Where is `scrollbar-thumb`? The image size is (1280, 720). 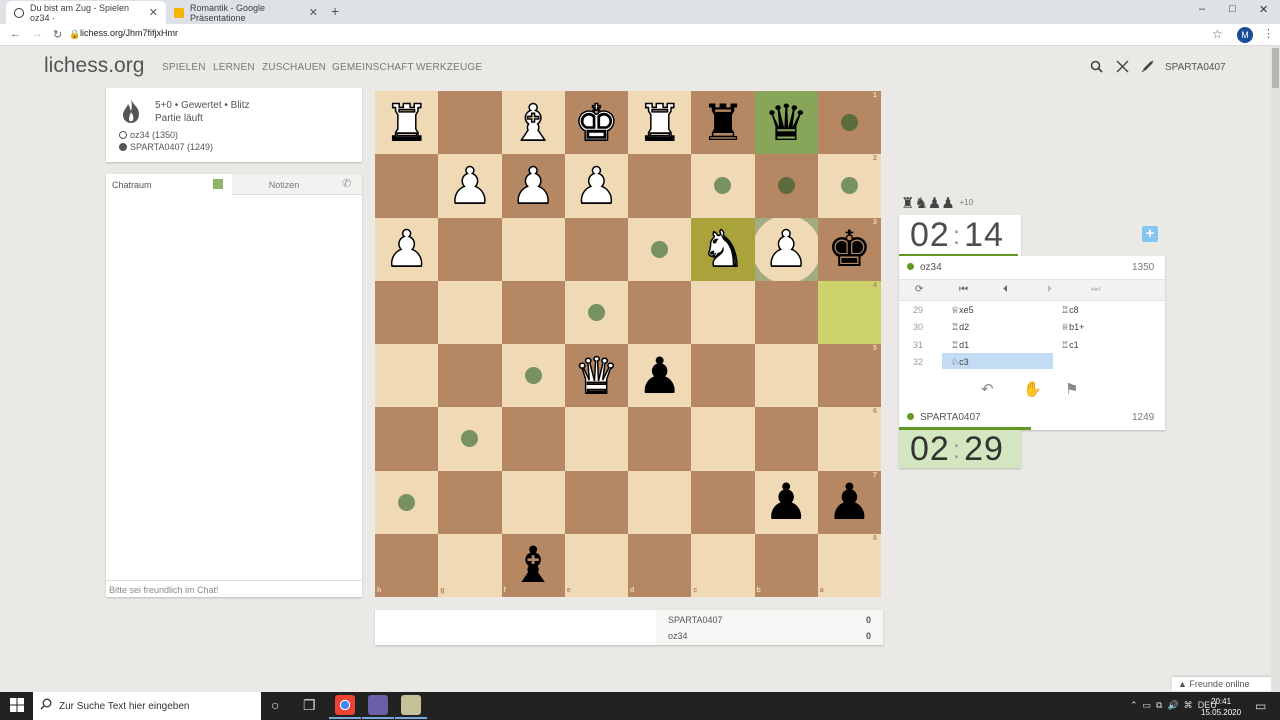 scrollbar-thumb is located at coordinates (1275, 68).